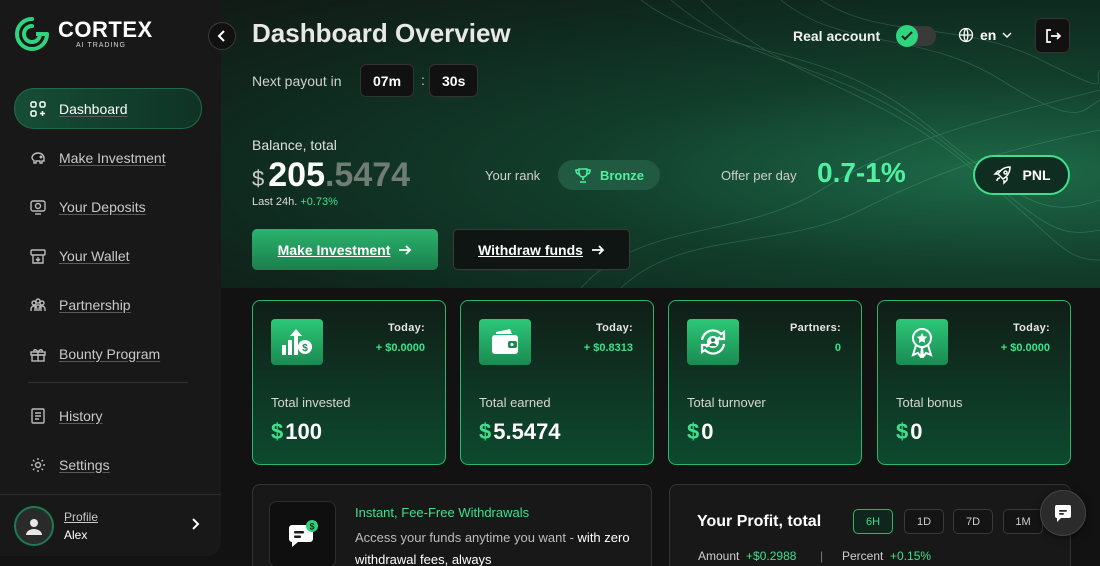  What do you see at coordinates (275, 202) in the screenshot?
I see `change-label: Last 24h.` at bounding box center [275, 202].